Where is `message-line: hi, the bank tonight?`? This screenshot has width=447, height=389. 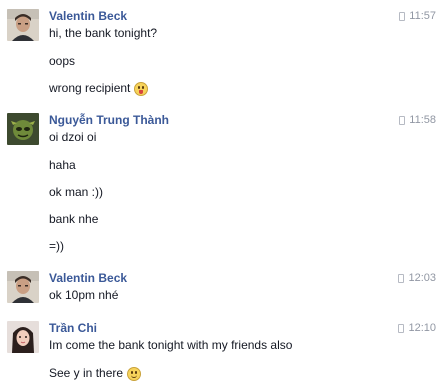 message-line: hi, the bank tonight? is located at coordinates (103, 33).